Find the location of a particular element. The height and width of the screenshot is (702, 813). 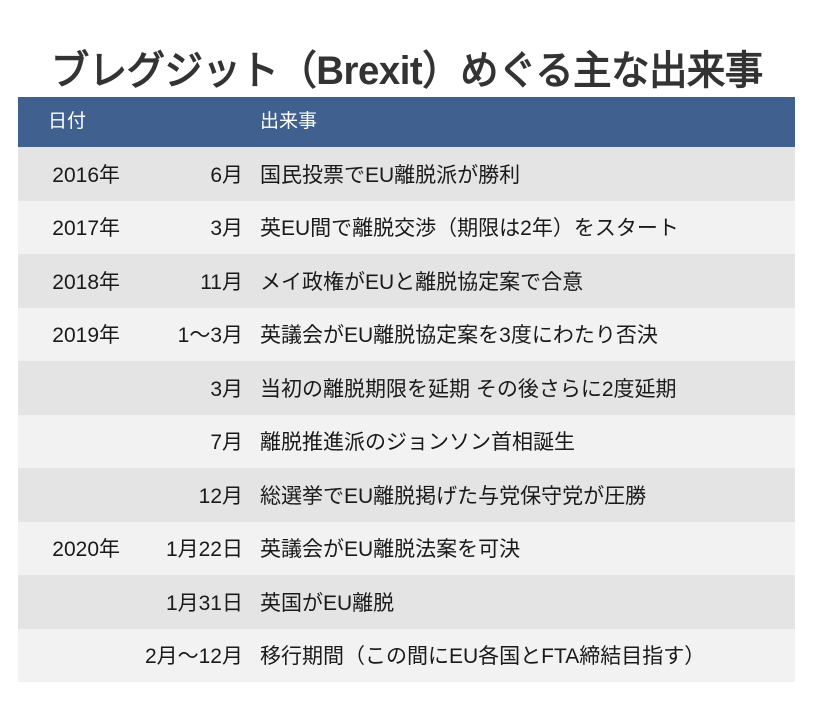

cell-event: メイ政権がEUと離脱協定案で合意 is located at coordinates (422, 282).